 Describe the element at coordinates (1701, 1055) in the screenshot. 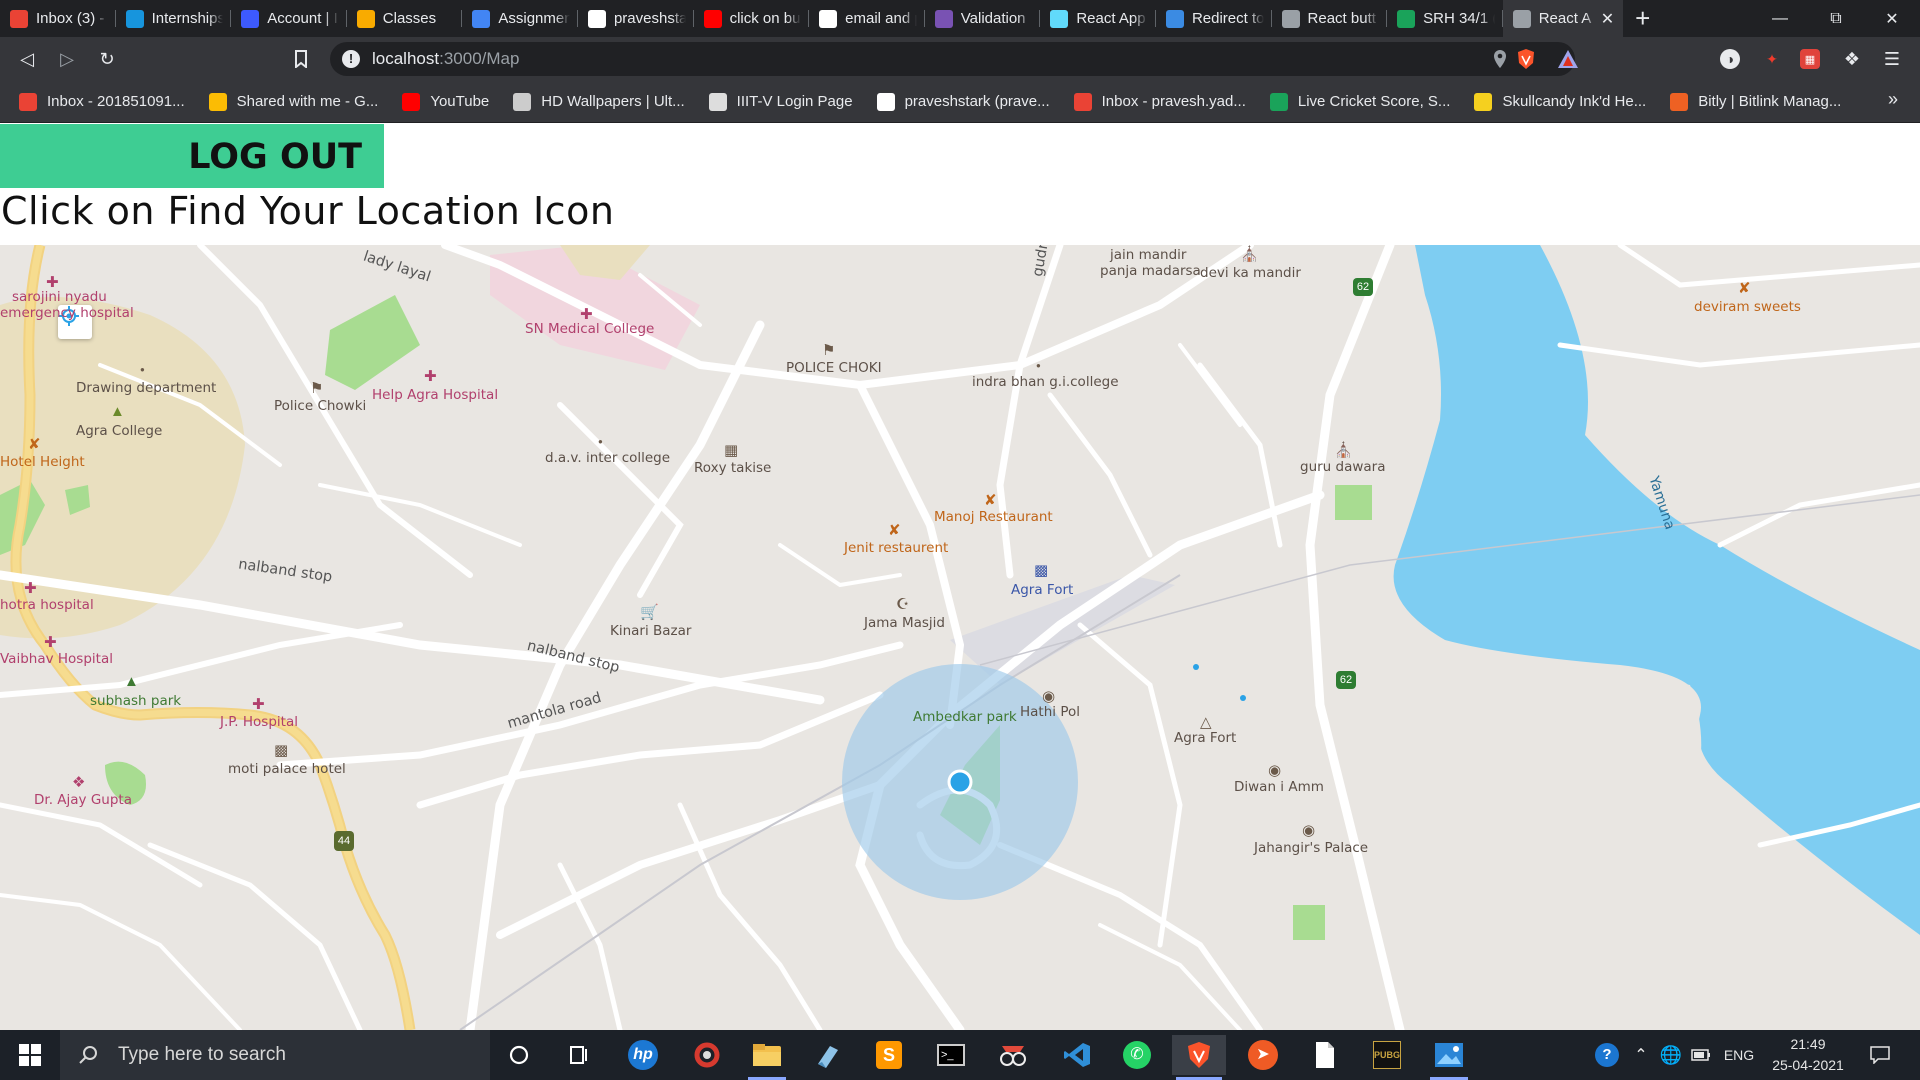

I see `battery-icon` at that location.